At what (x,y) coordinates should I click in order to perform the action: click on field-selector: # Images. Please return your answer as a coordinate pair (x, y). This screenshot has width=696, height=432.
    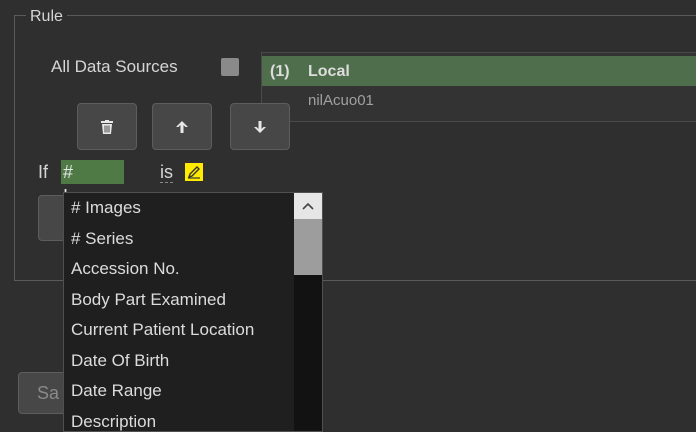
    Looking at the image, I should click on (92, 172).